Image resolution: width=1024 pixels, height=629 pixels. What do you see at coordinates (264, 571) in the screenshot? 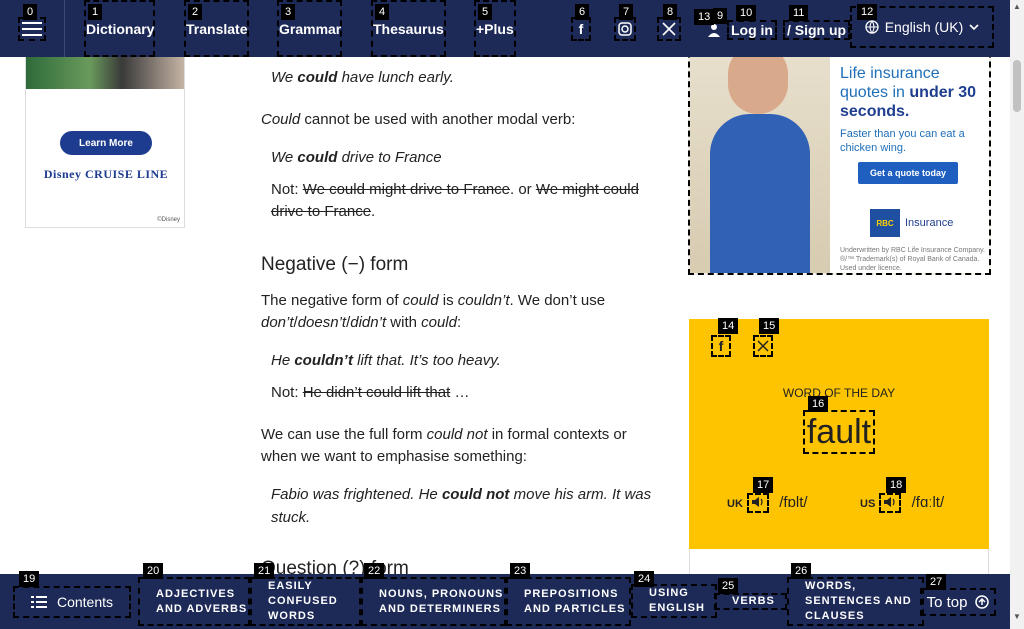
I see `badge: 21` at bounding box center [264, 571].